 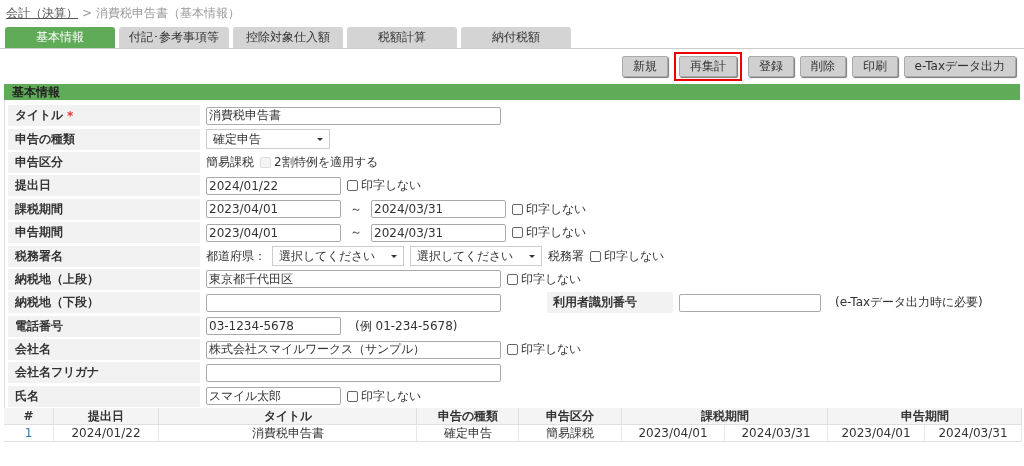 What do you see at coordinates (725, 417) in the screenshot?
I see `column-header: 課税期間` at bounding box center [725, 417].